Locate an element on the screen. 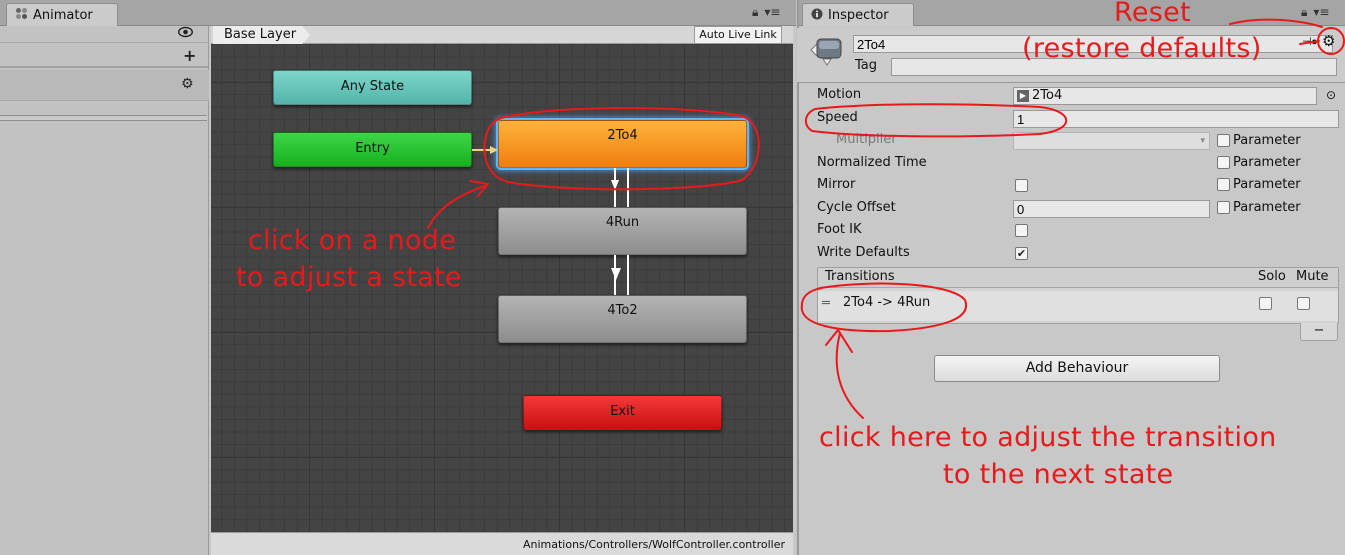 The image size is (1345, 555). transition-label: 2To4 -> 4Run is located at coordinates (887, 302).